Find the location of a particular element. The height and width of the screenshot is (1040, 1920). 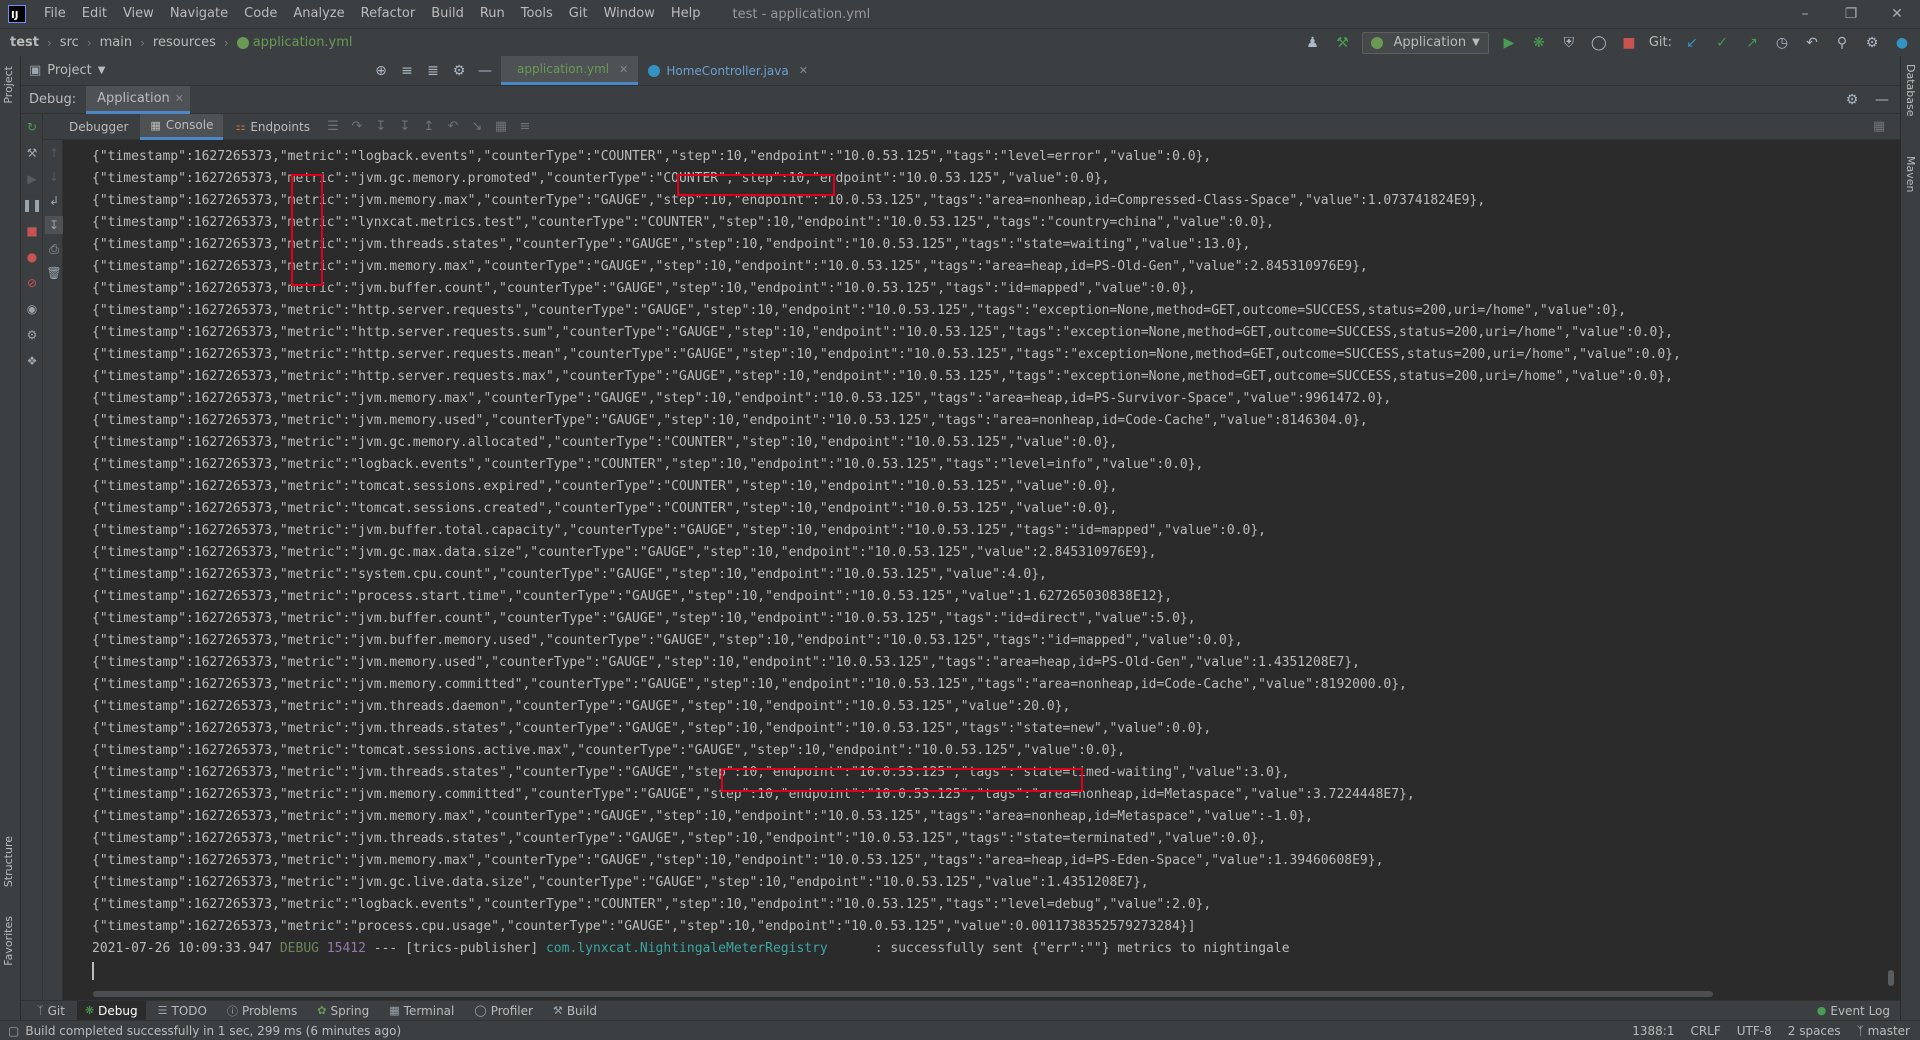

ide-update-icon: ● is located at coordinates (1902, 43).